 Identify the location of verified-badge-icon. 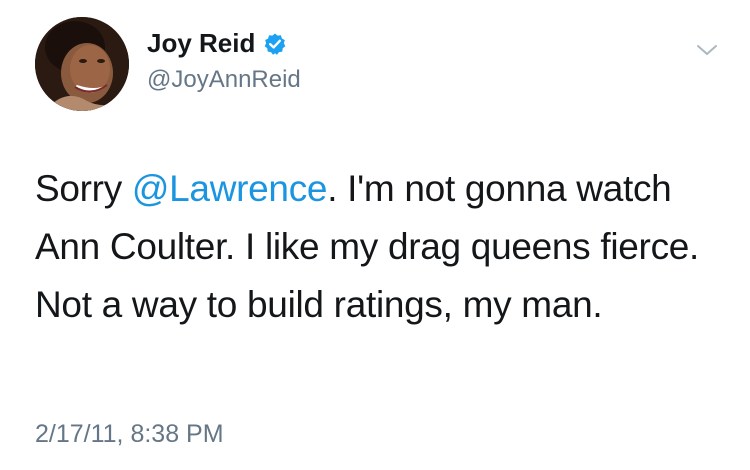
(275, 44).